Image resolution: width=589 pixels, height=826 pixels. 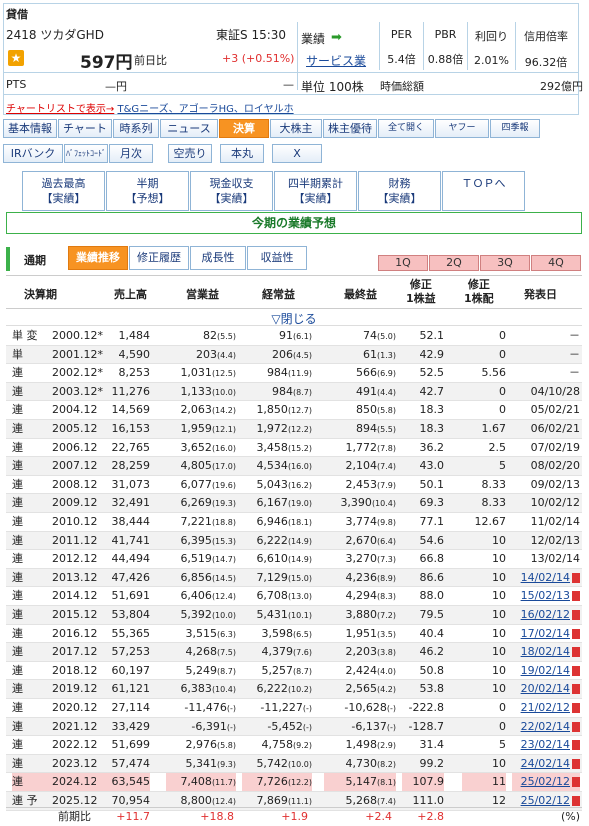 What do you see at coordinates (75, 577) in the screenshot?
I see `row-period: 2013.12` at bounding box center [75, 577].